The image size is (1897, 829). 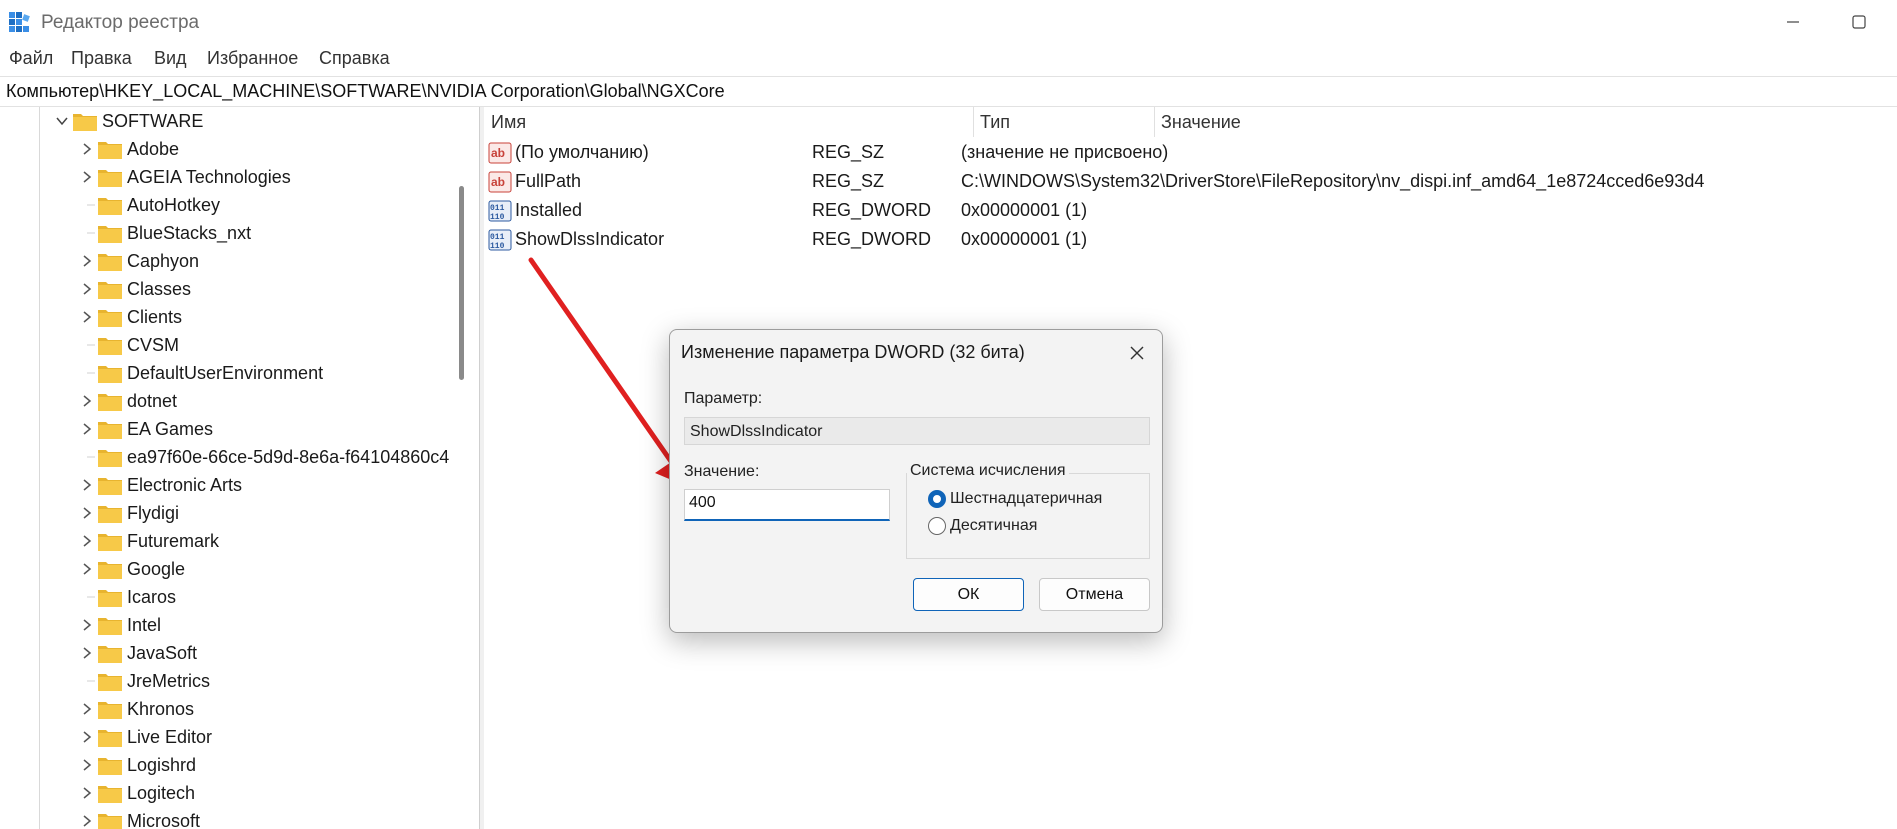 I want to click on tree-item-label: Clients, so click(x=155, y=316).